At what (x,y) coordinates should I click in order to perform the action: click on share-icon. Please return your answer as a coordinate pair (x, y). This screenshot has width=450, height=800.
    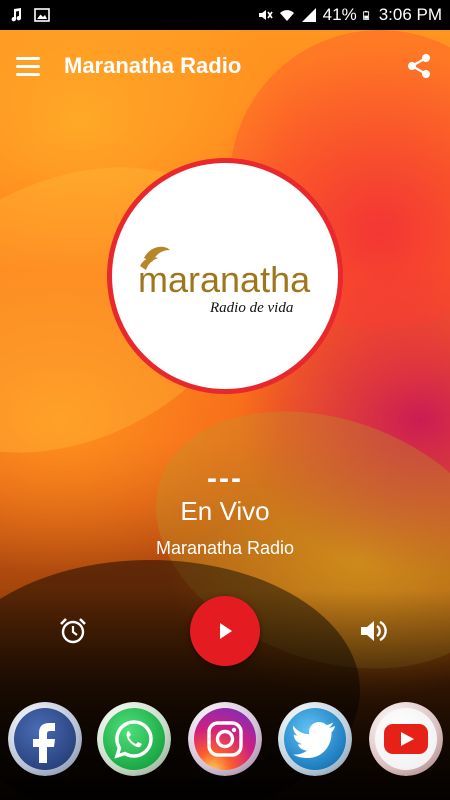
    Looking at the image, I should click on (419, 66).